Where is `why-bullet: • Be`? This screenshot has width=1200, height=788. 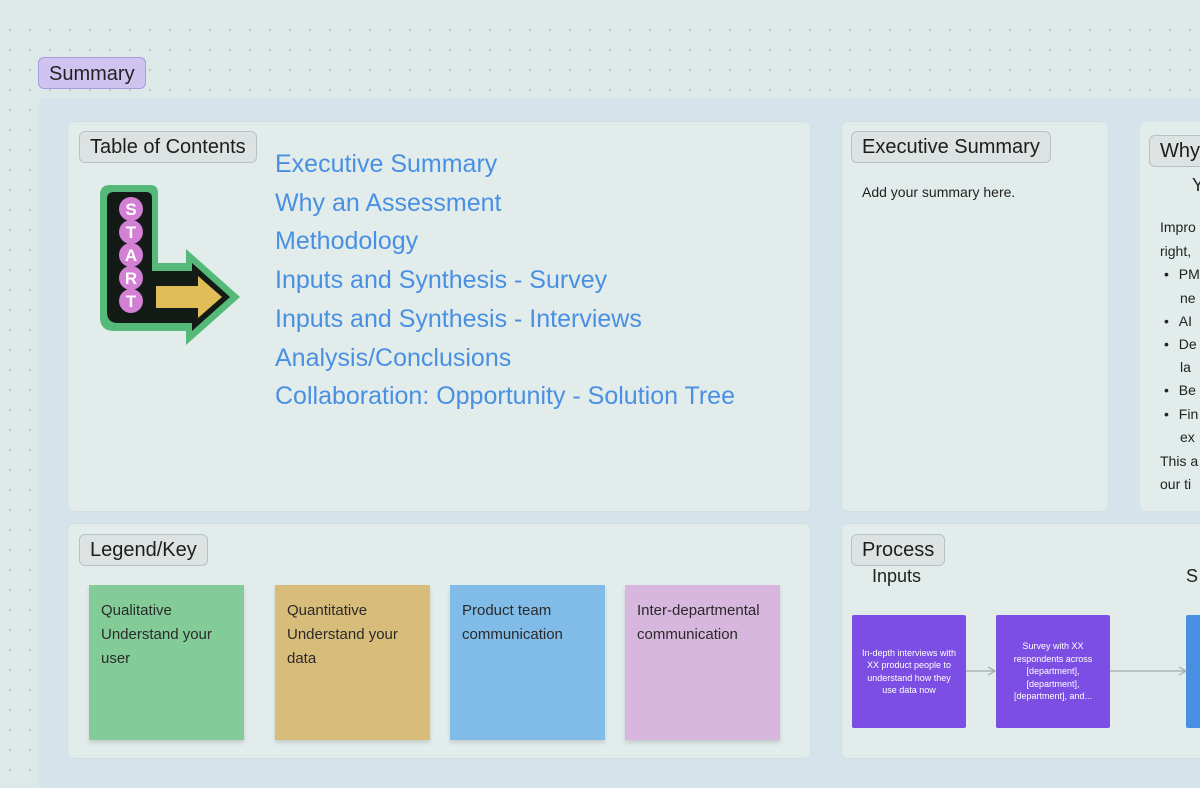 why-bullet: • Be is located at coordinates (1180, 390).